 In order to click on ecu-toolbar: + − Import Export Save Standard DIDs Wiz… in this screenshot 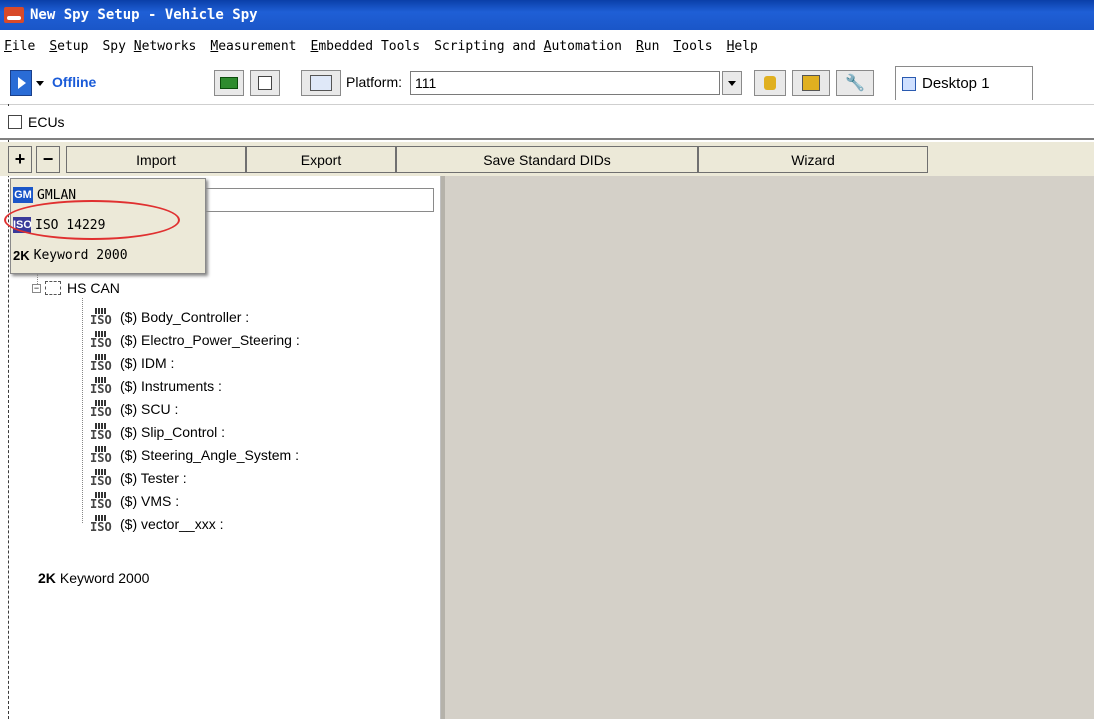, I will do `click(547, 159)`.